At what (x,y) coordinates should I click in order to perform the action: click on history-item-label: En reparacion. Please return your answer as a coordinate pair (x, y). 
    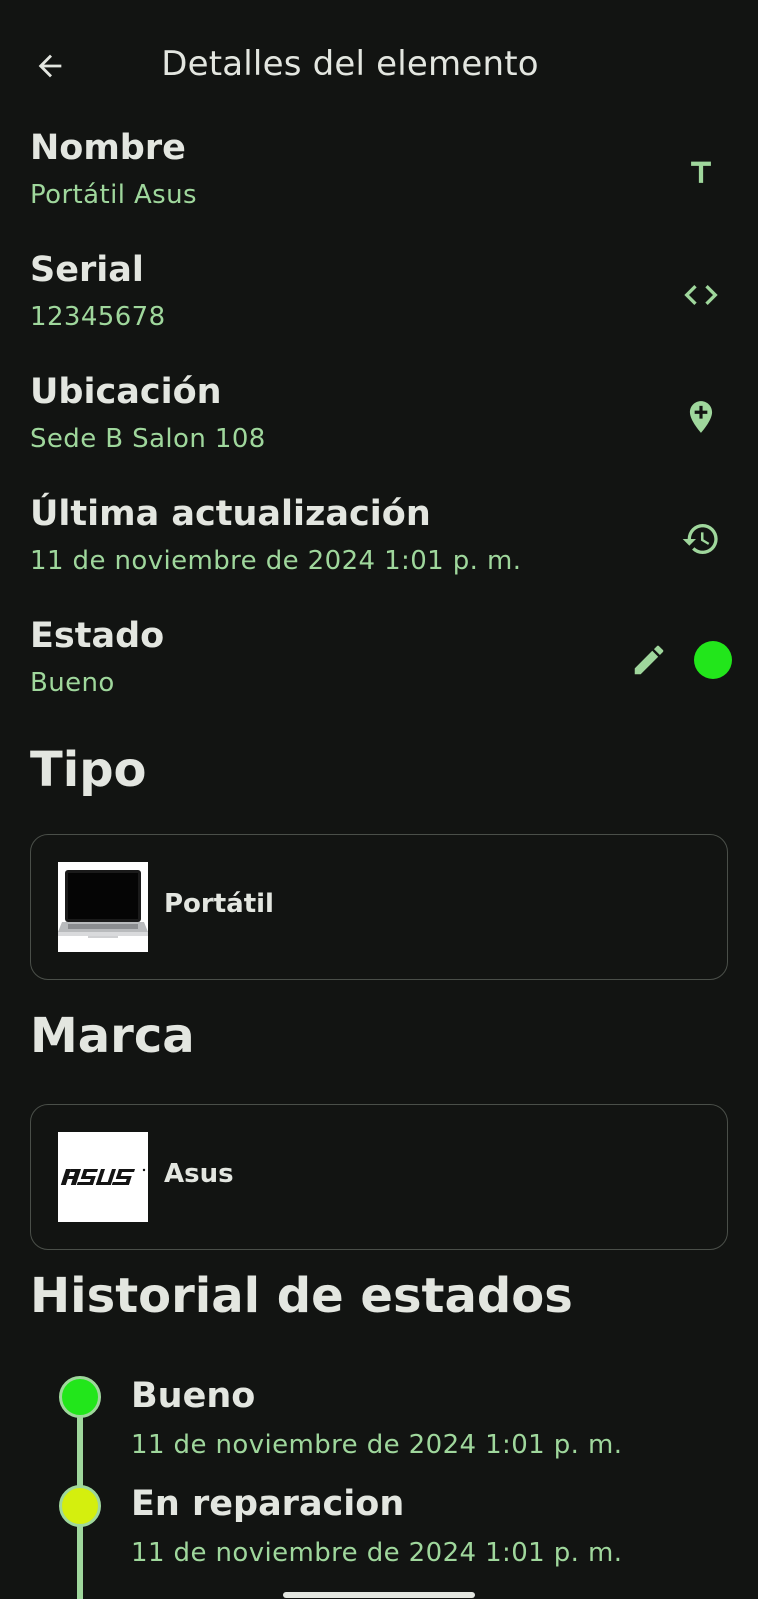
    Looking at the image, I should click on (268, 1504).